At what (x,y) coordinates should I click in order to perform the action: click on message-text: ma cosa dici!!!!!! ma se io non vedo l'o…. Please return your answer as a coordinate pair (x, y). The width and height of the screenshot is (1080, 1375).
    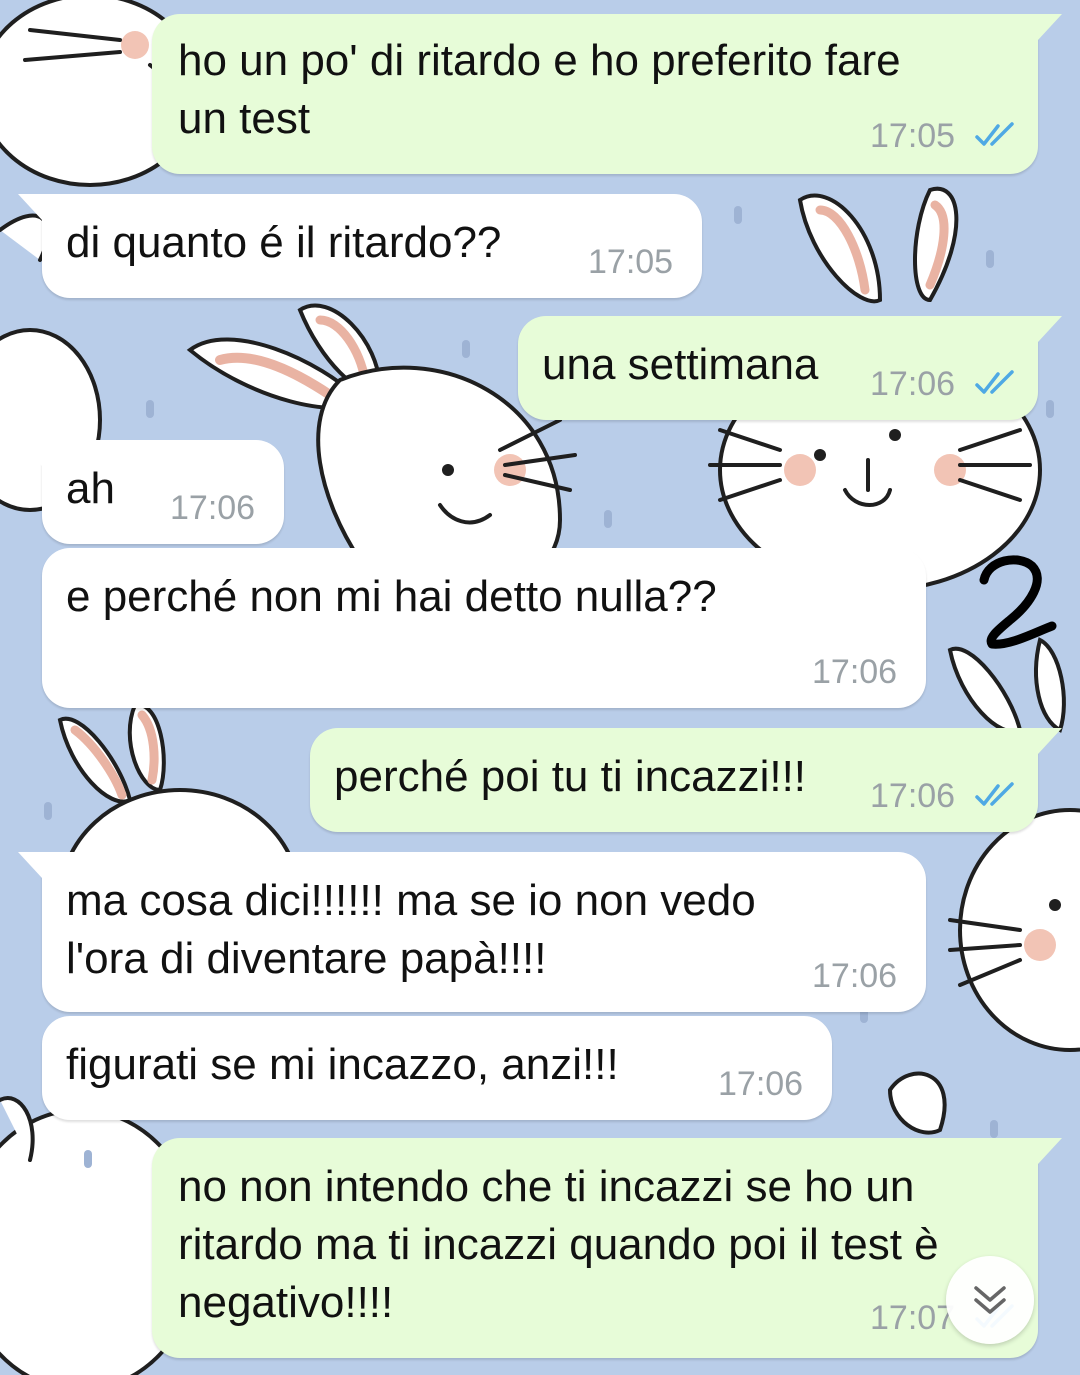
    Looking at the image, I should click on (411, 929).